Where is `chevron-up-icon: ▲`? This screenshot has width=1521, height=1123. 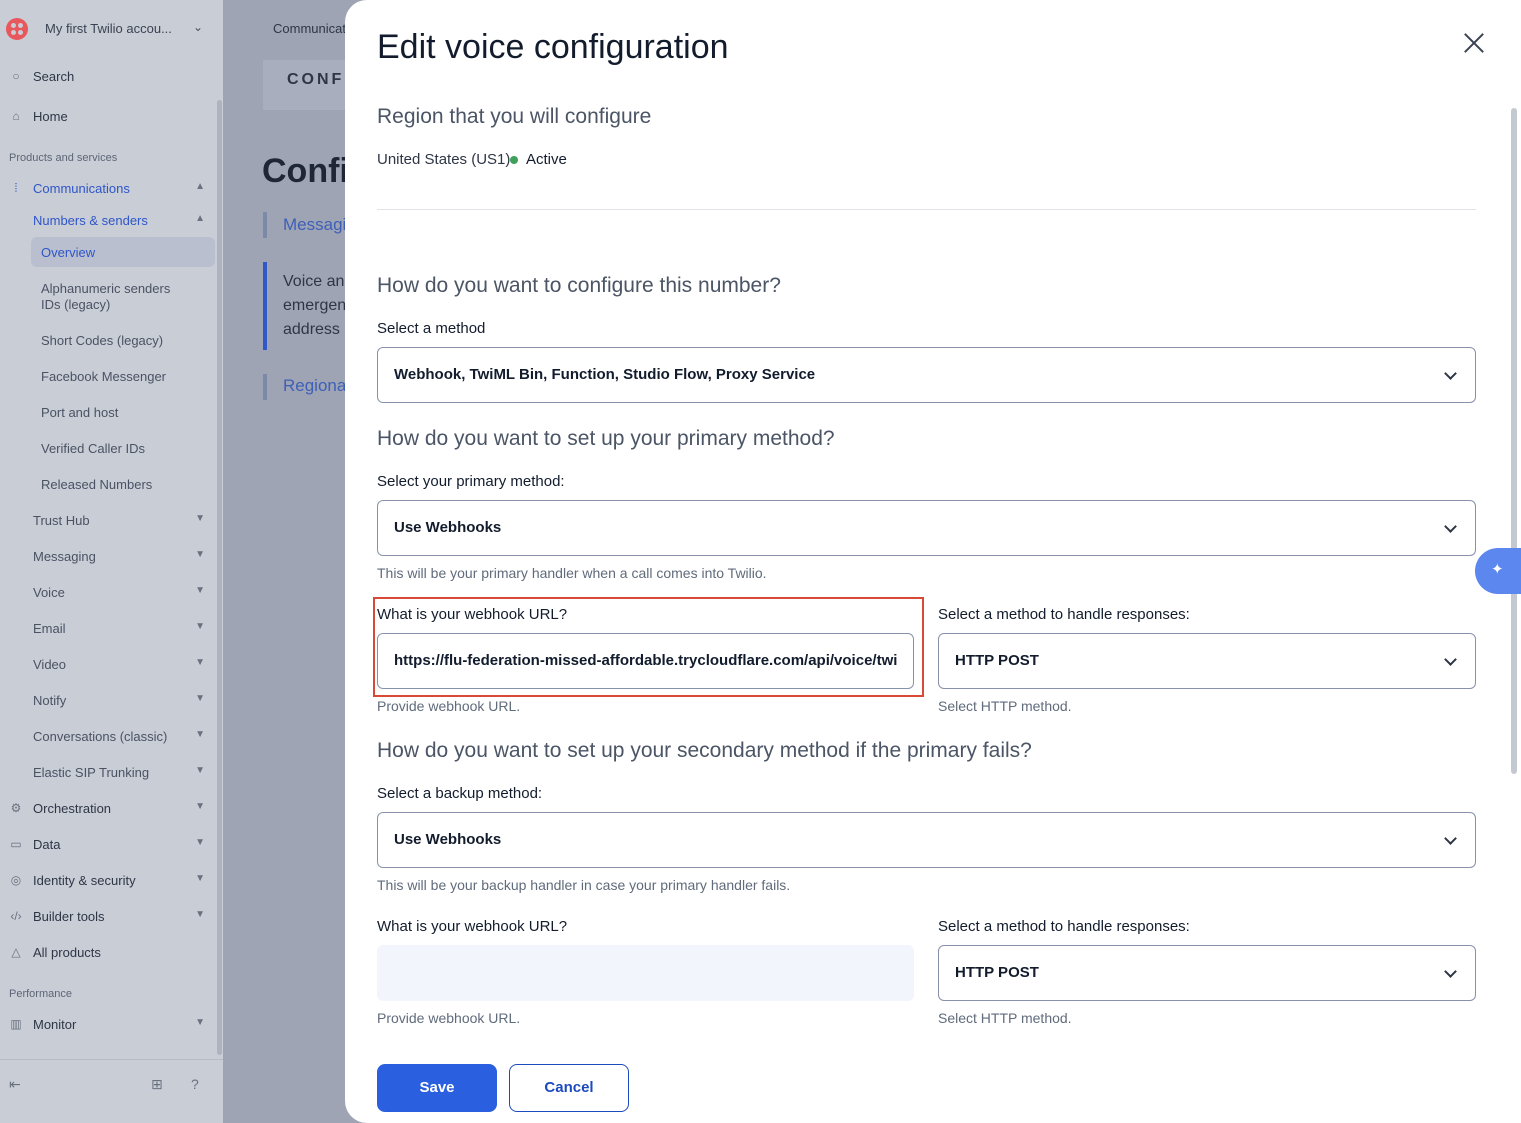
chevron-up-icon: ▲ is located at coordinates (200, 186).